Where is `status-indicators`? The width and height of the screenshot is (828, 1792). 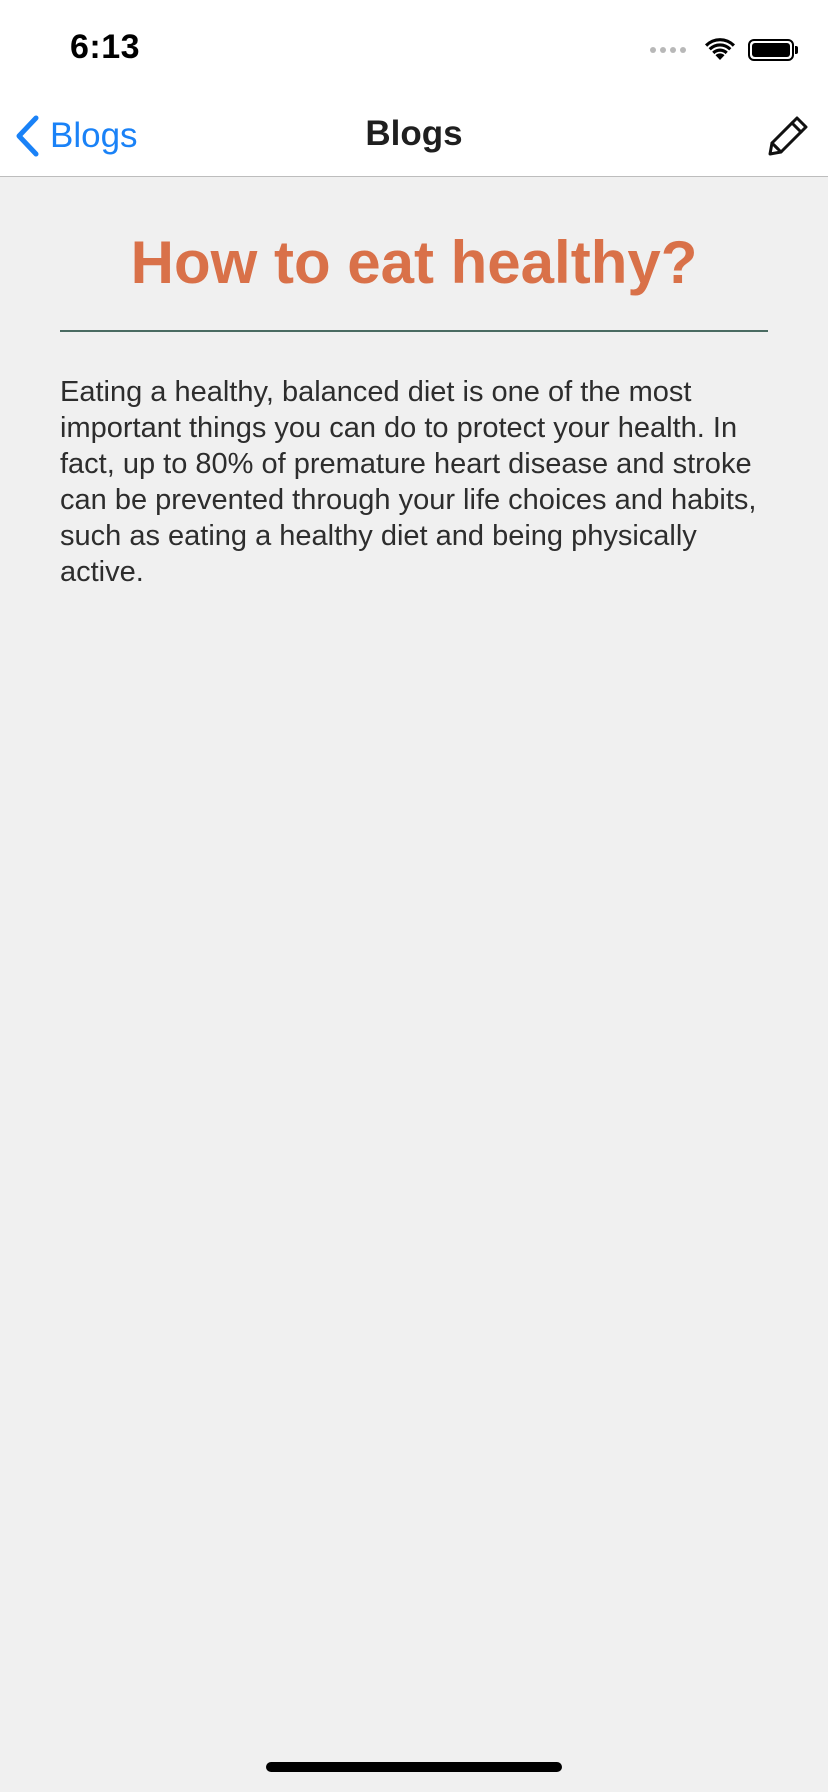
status-indicators is located at coordinates (724, 50).